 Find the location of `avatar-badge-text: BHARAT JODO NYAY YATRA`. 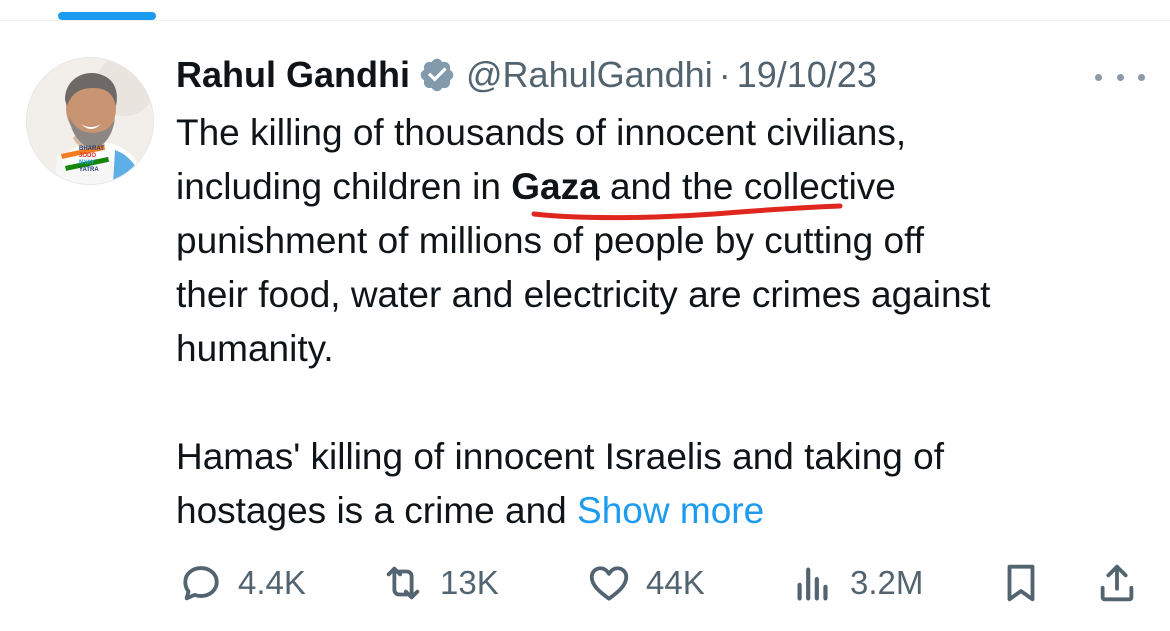

avatar-badge-text: BHARAT JODO NYAY YATRA is located at coordinates (96, 160).